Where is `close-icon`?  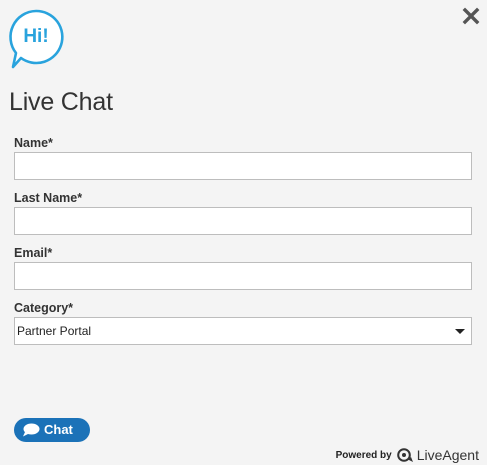 close-icon is located at coordinates (471, 16).